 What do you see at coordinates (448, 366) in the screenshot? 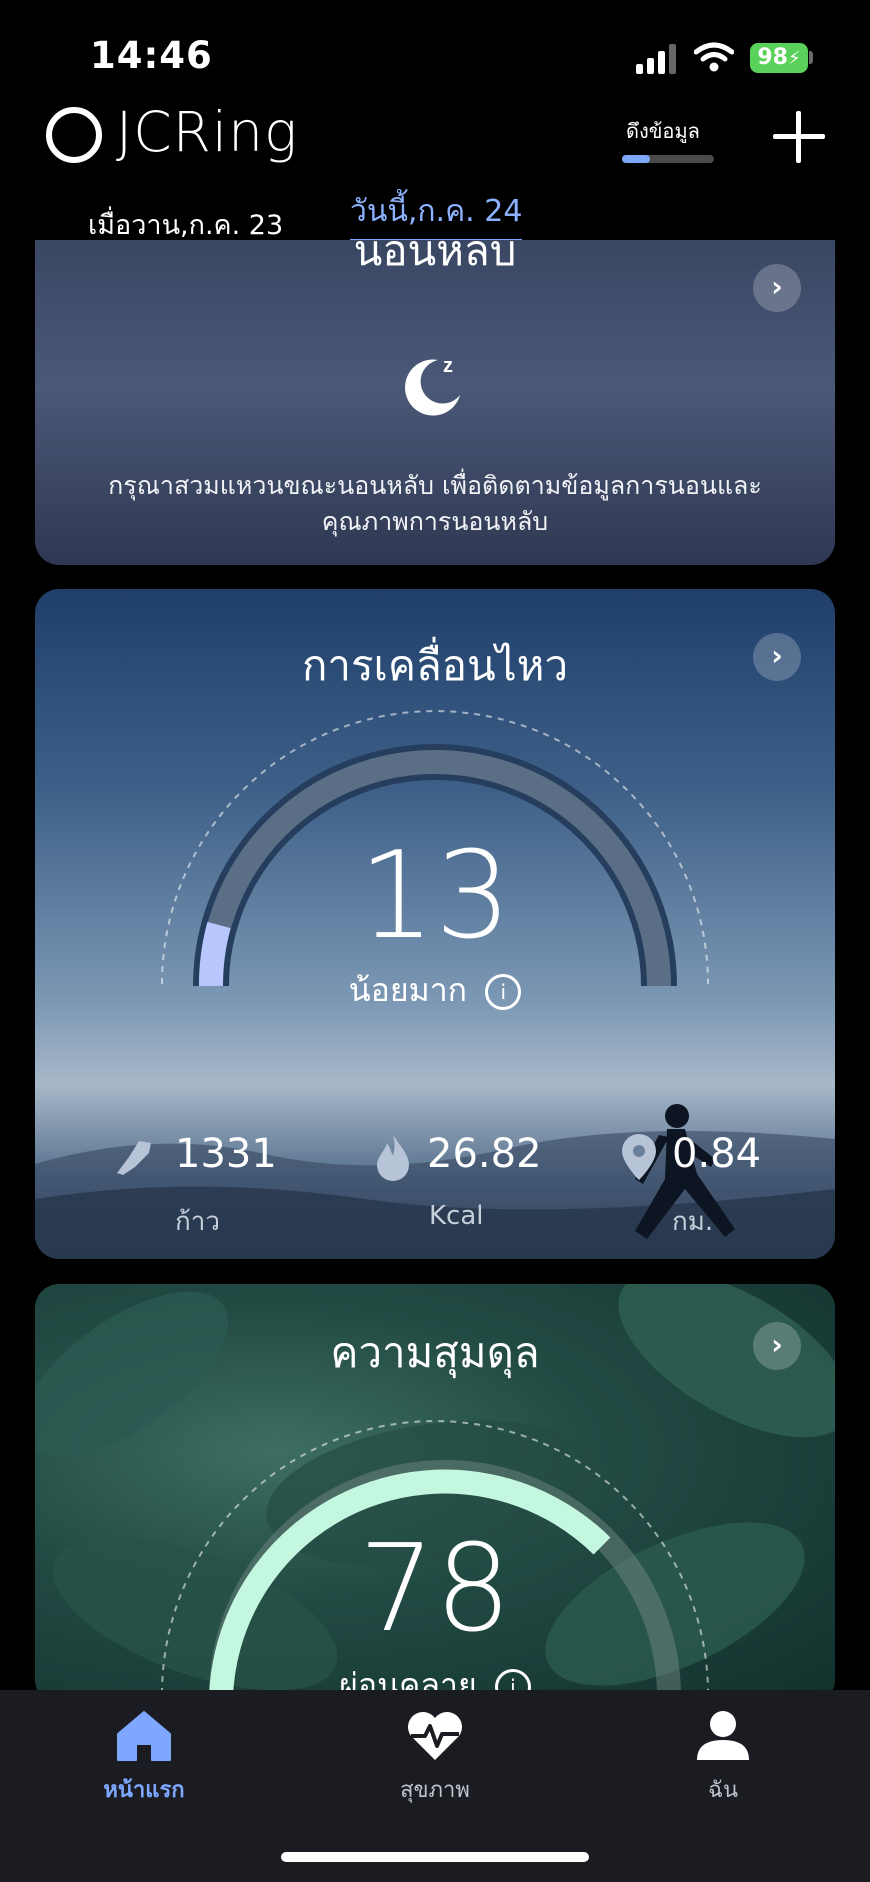
I see `svg-text: z` at bounding box center [448, 366].